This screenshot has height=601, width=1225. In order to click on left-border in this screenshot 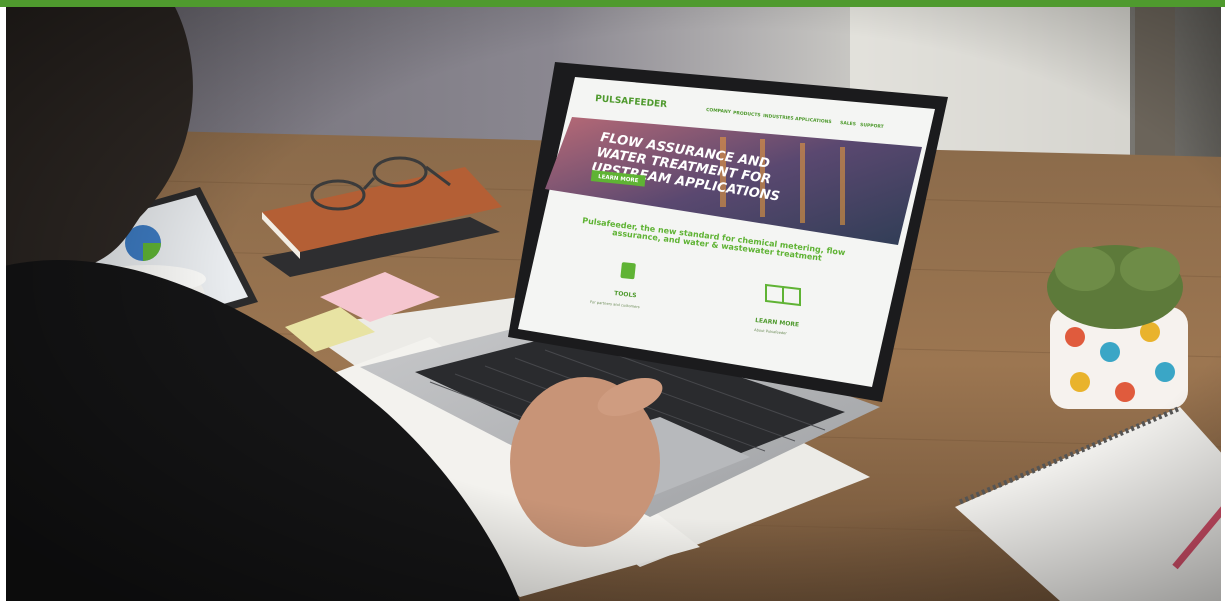, I will do `click(3, 304)`.